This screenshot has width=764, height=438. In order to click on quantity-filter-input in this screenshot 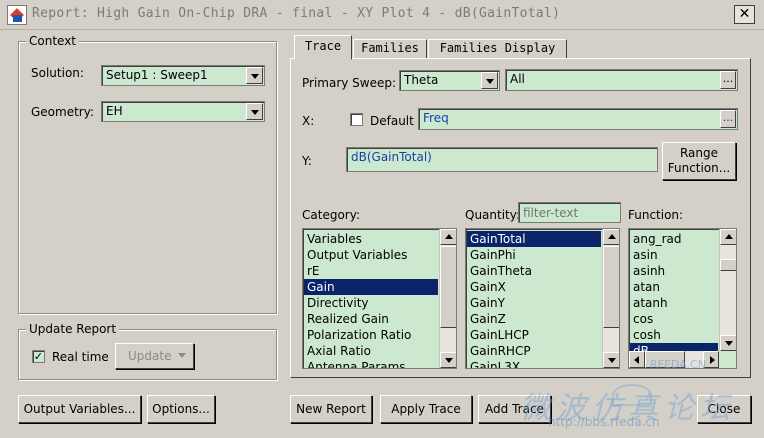, I will do `click(569, 212)`.